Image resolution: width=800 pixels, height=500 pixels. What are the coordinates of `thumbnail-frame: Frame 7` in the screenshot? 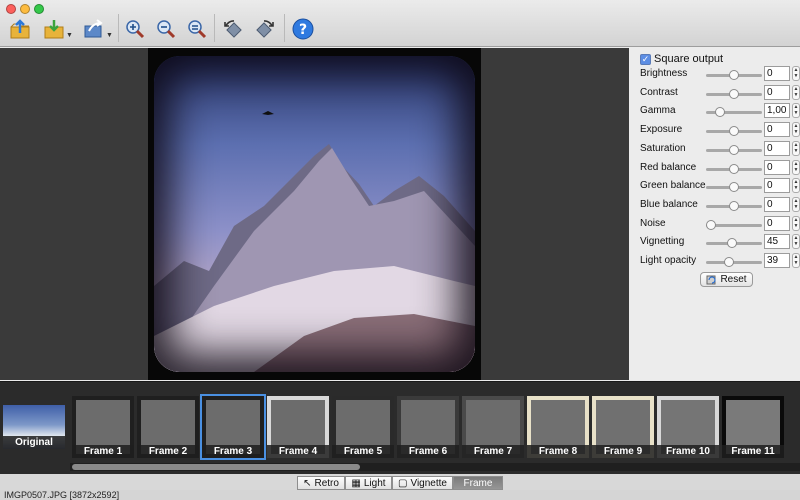 It's located at (493, 427).